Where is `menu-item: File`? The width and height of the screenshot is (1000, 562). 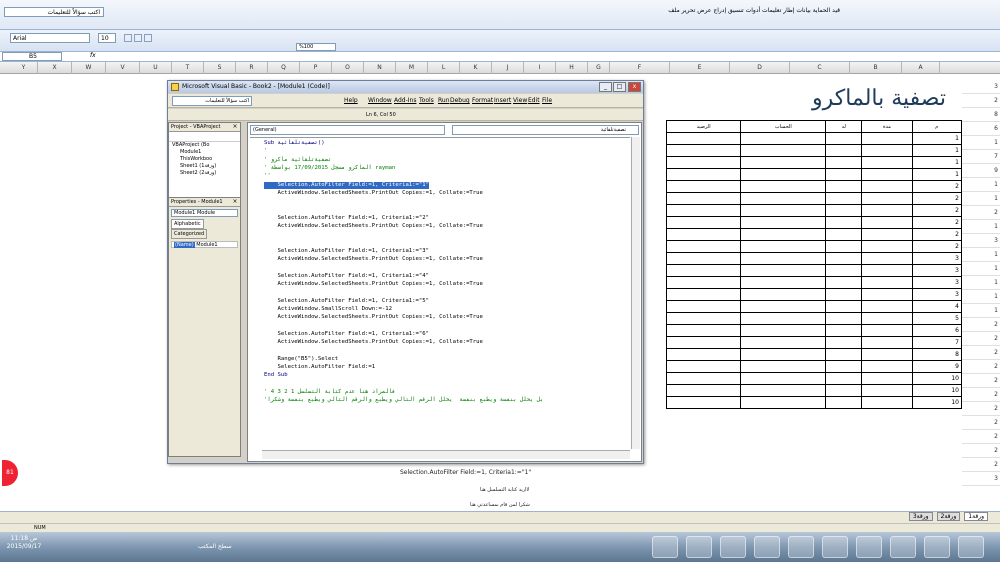
menu-item: File is located at coordinates (547, 100).